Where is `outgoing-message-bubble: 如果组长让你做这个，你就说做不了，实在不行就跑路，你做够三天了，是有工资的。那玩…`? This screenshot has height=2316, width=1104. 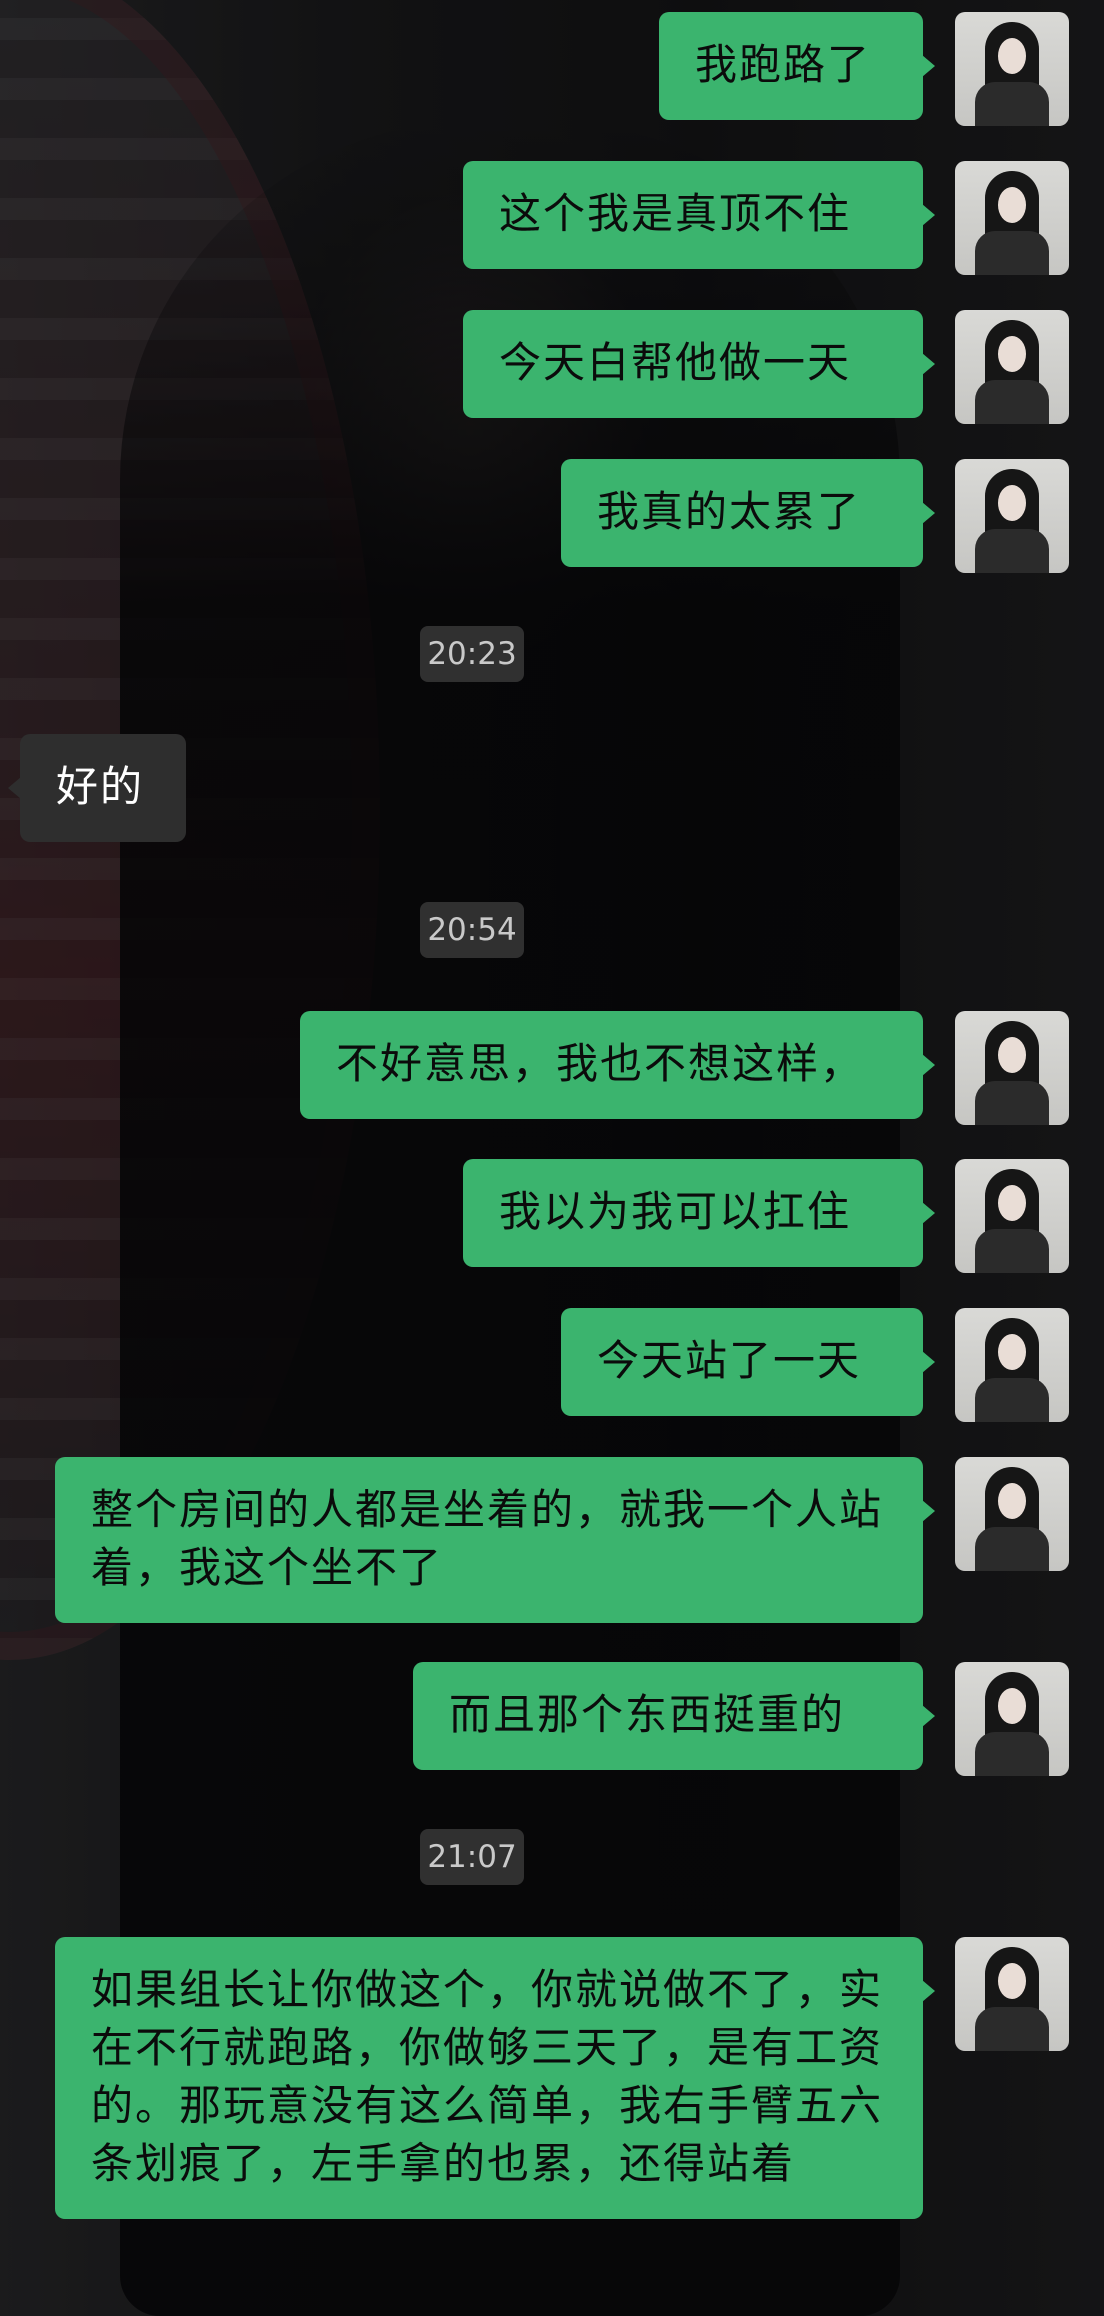 outgoing-message-bubble: 如果组长让你做这个，你就说做不了，实在不行就跑路，你做够三天了，是有工资的。那玩… is located at coordinates (495, 2078).